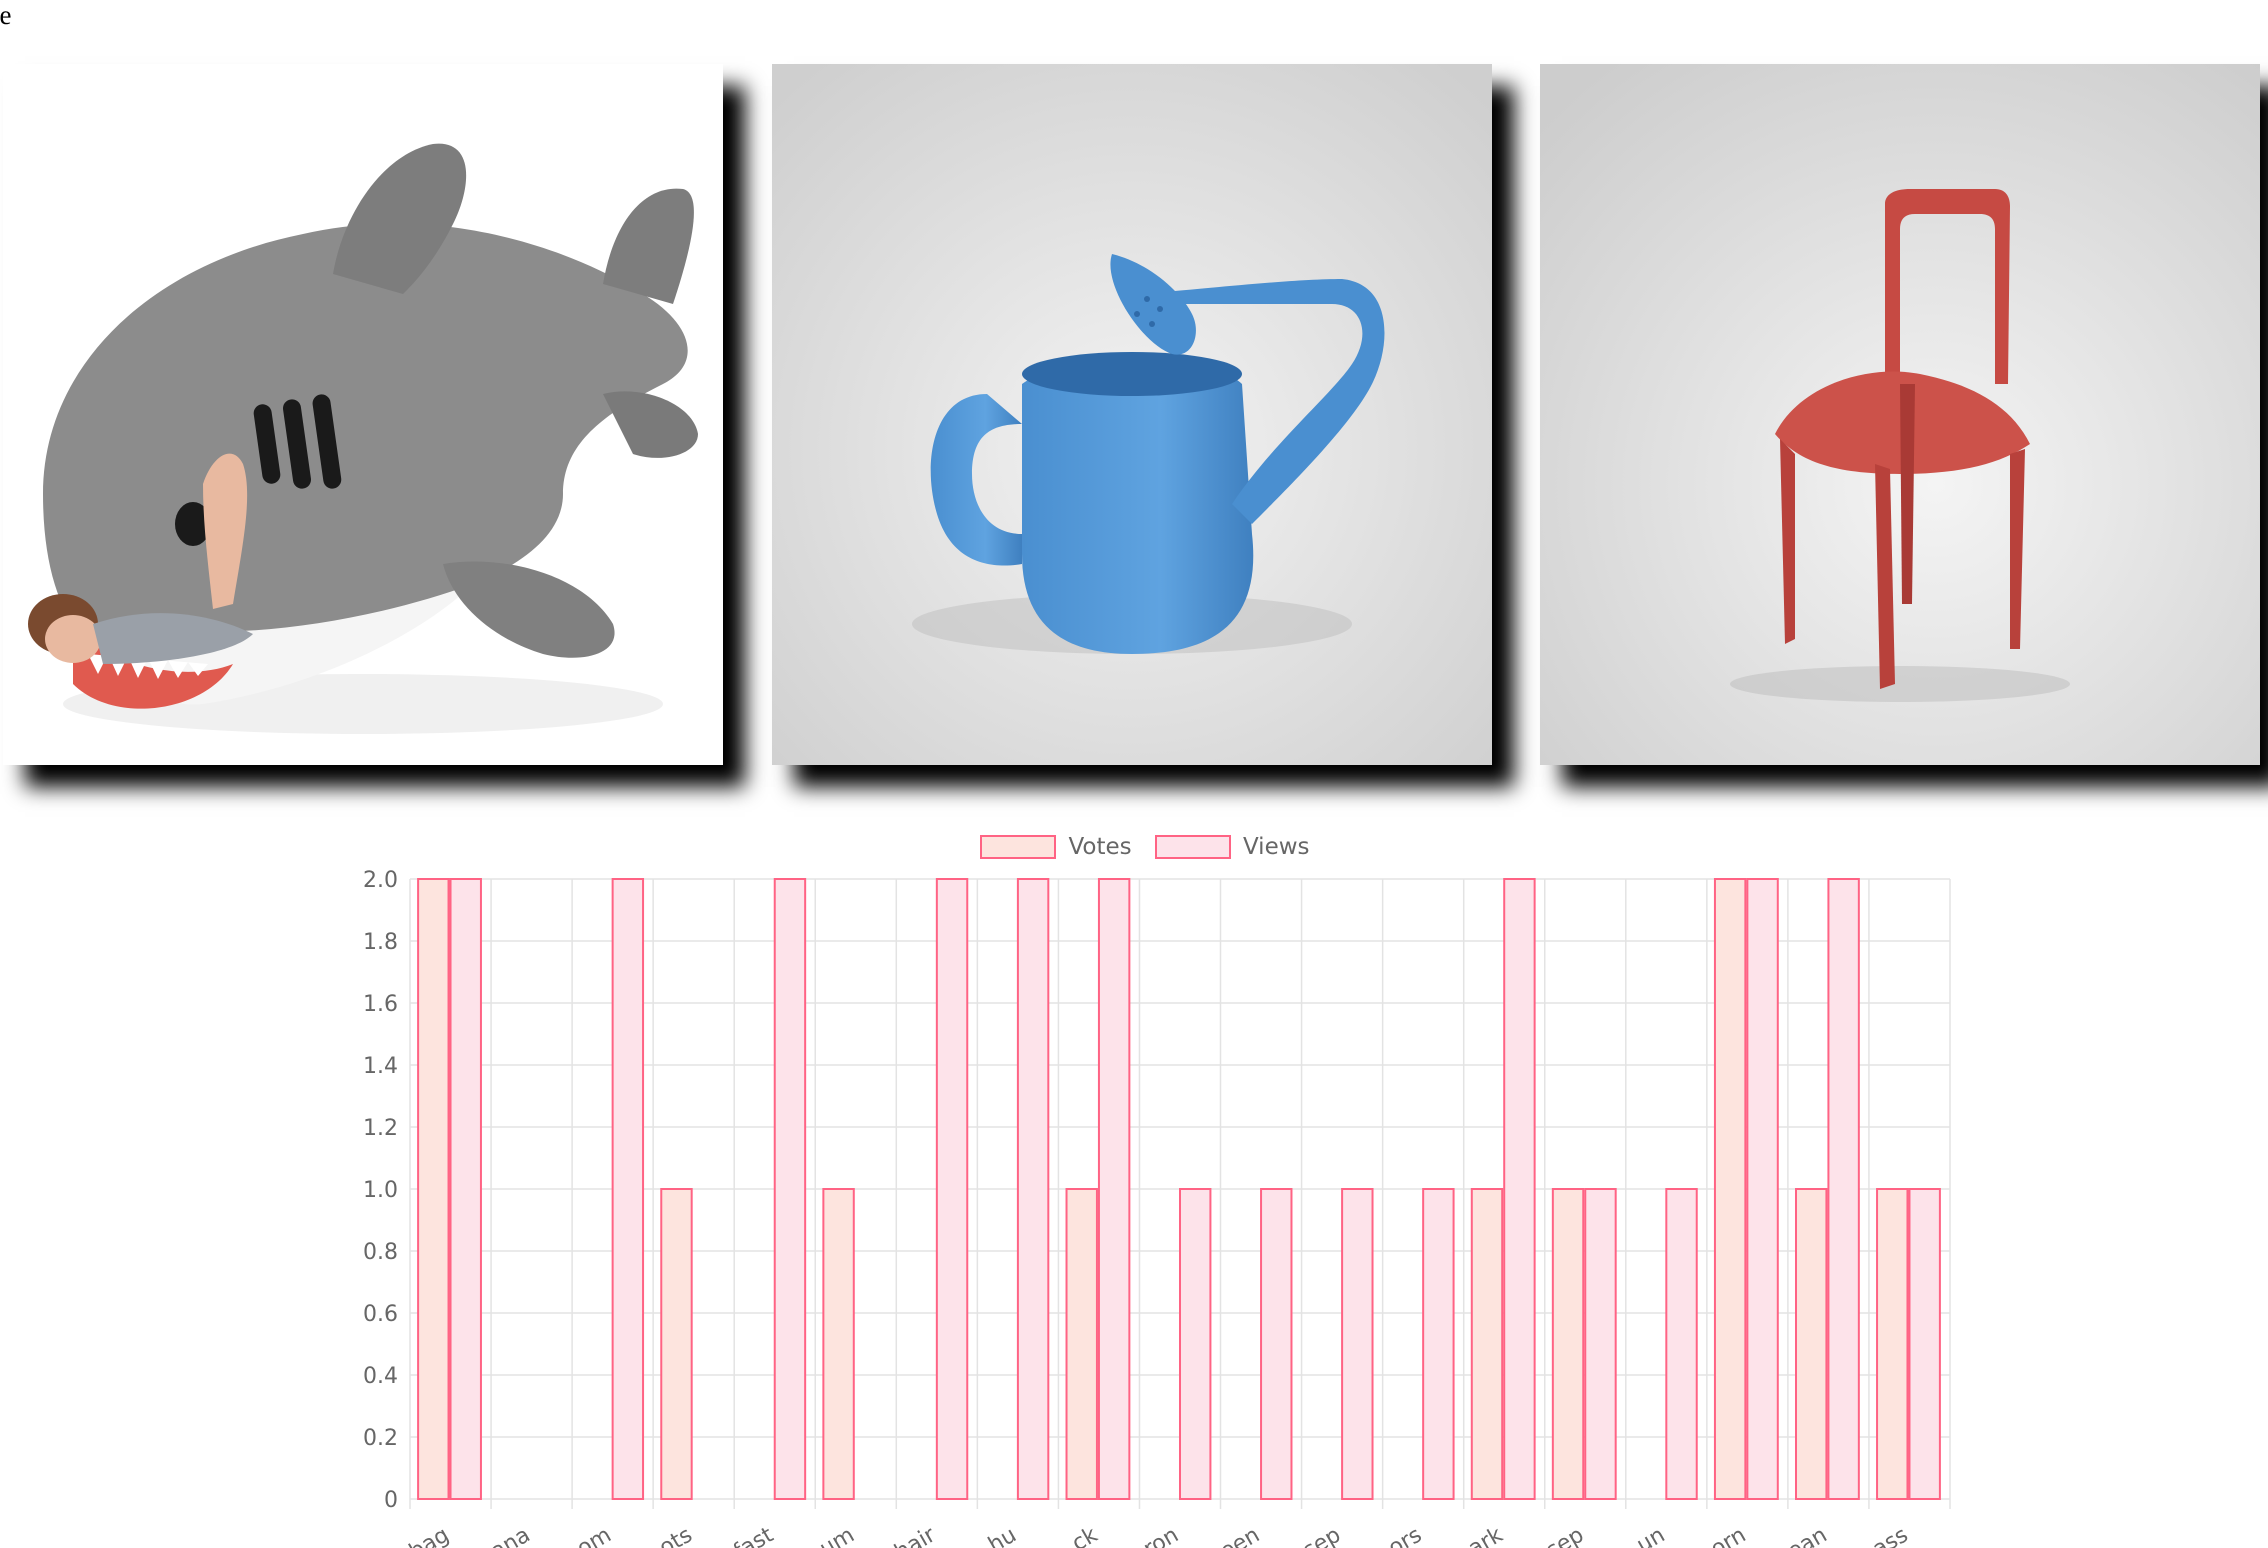 The height and width of the screenshot is (1548, 2268). What do you see at coordinates (753, 1535) in the screenshot?
I see `x-tick-label: fast` at bounding box center [753, 1535].